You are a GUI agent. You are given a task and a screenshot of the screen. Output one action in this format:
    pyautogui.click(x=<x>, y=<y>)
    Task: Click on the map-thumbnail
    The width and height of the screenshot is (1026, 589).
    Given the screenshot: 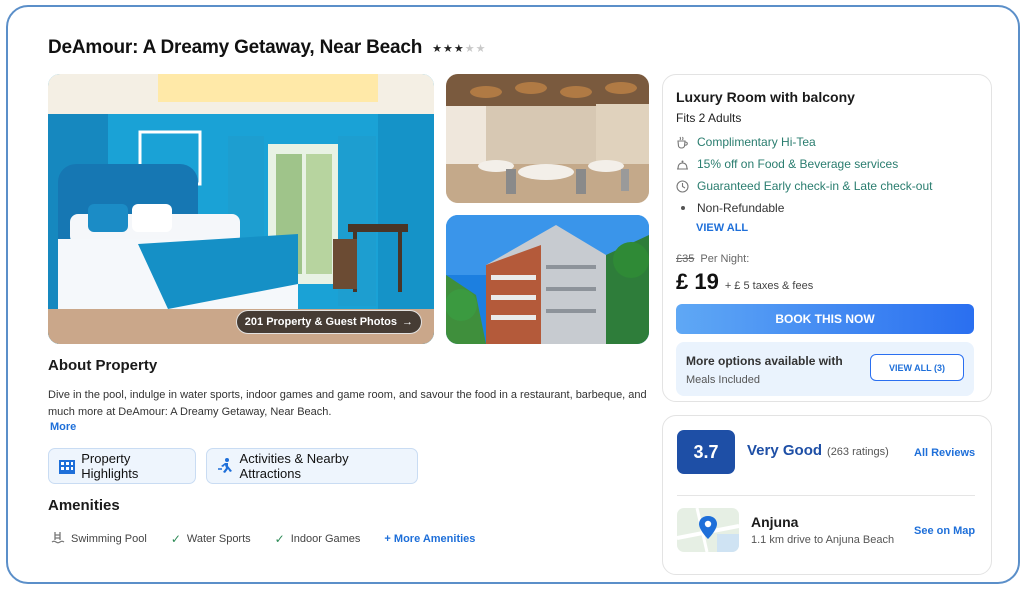 What is the action you would take?
    pyautogui.click(x=708, y=530)
    